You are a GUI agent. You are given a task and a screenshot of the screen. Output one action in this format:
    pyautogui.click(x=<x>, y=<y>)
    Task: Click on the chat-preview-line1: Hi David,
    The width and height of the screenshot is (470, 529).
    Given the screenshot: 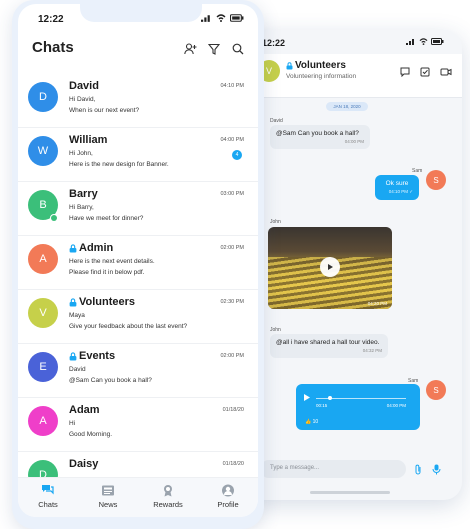 What is the action you would take?
    pyautogui.click(x=82, y=99)
    